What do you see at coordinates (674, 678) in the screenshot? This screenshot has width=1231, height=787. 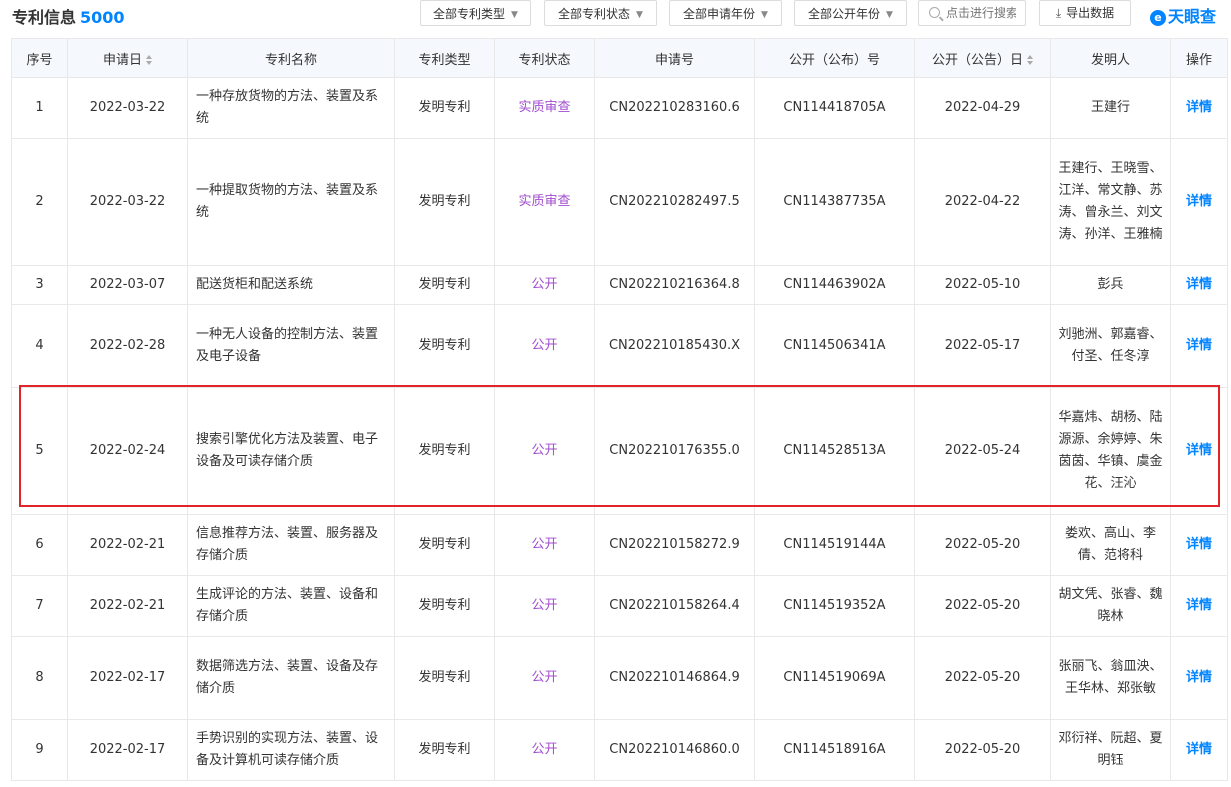 I see `cell-application-number: CN202210146864.9` at bounding box center [674, 678].